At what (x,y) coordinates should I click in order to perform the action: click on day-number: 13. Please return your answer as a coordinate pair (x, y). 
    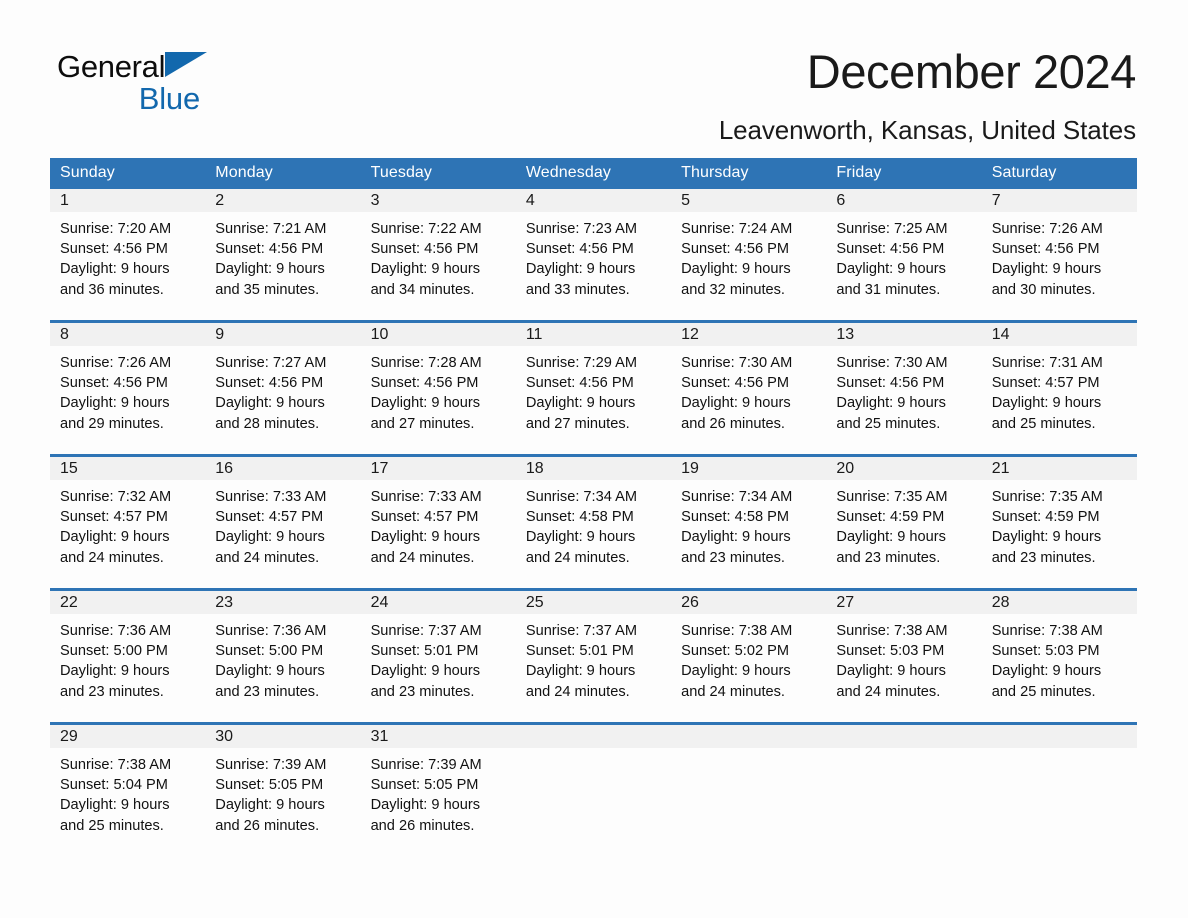
    Looking at the image, I should click on (845, 334).